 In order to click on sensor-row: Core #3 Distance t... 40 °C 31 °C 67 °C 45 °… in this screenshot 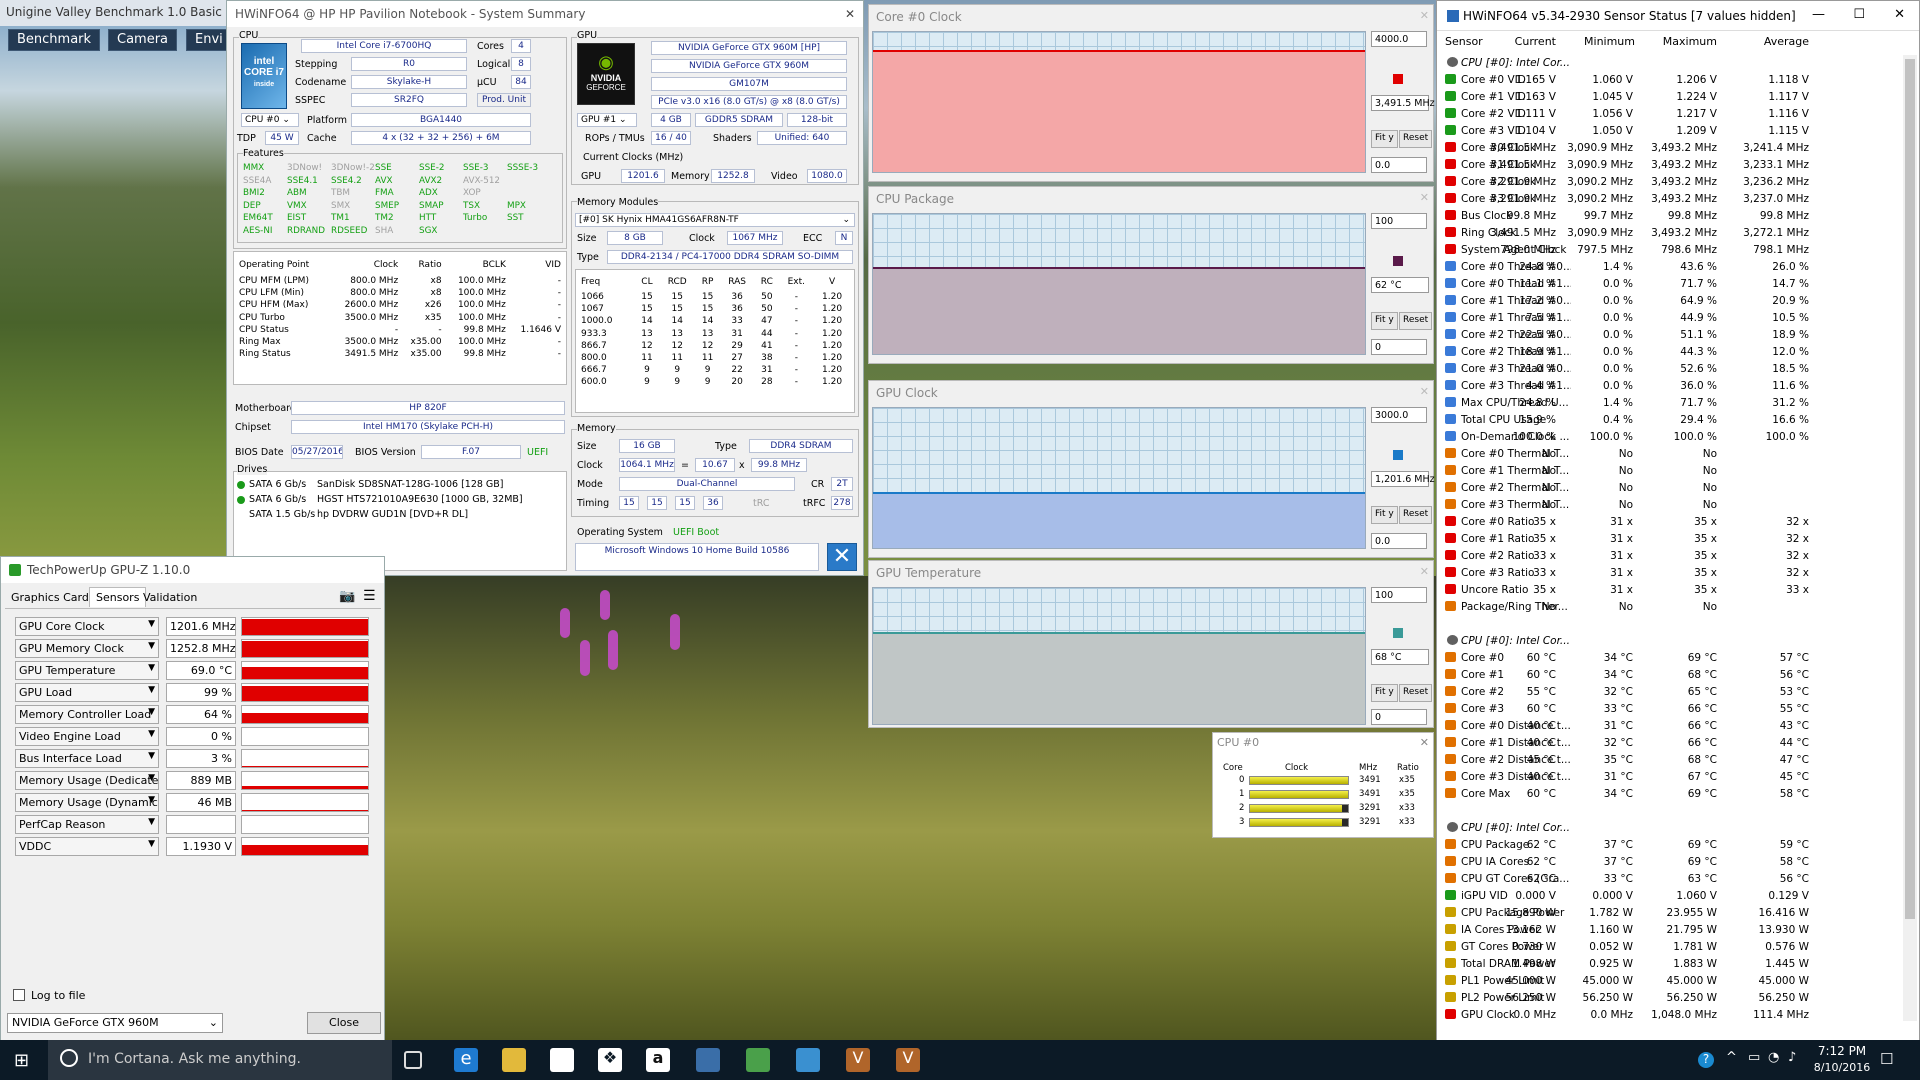, I will do `click(1667, 778)`.